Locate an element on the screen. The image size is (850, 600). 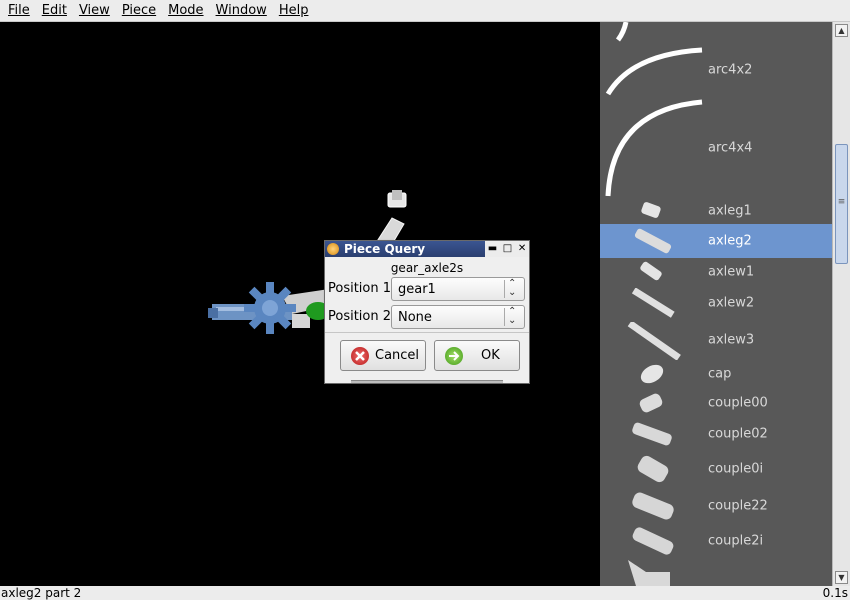
menu-window-label: Window is located at coordinates (241, 10).